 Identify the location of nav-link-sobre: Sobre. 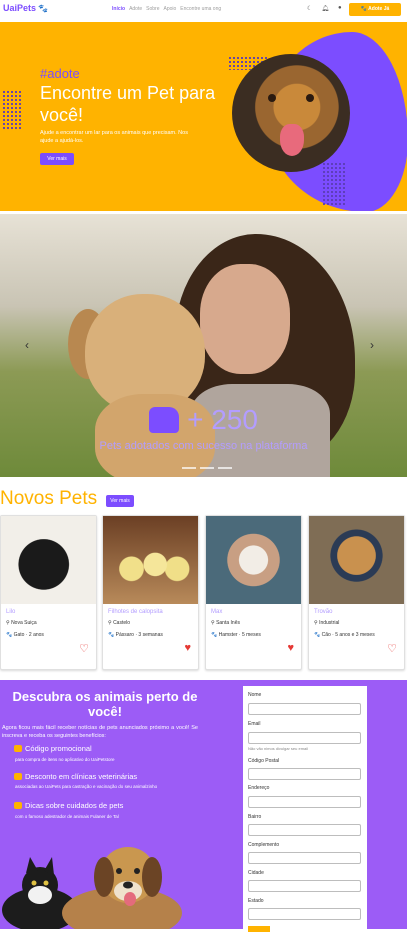
(152, 9).